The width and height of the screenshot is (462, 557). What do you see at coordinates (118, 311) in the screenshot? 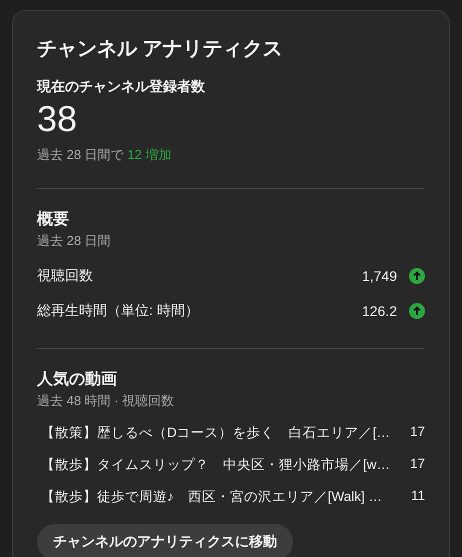
I see `metric-label: 総再生時間（単位: 時間）` at bounding box center [118, 311].